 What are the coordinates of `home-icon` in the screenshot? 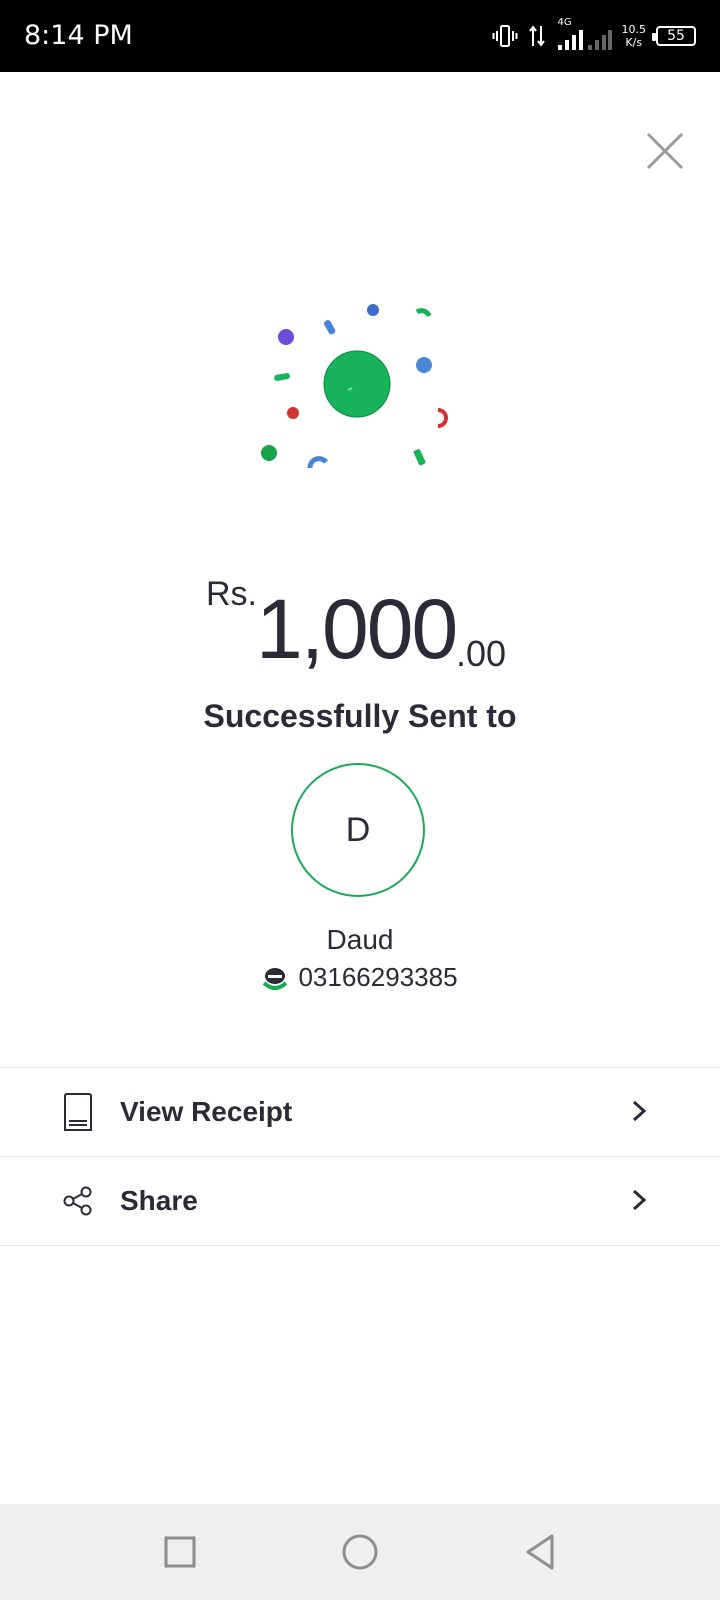 It's located at (360, 1552).